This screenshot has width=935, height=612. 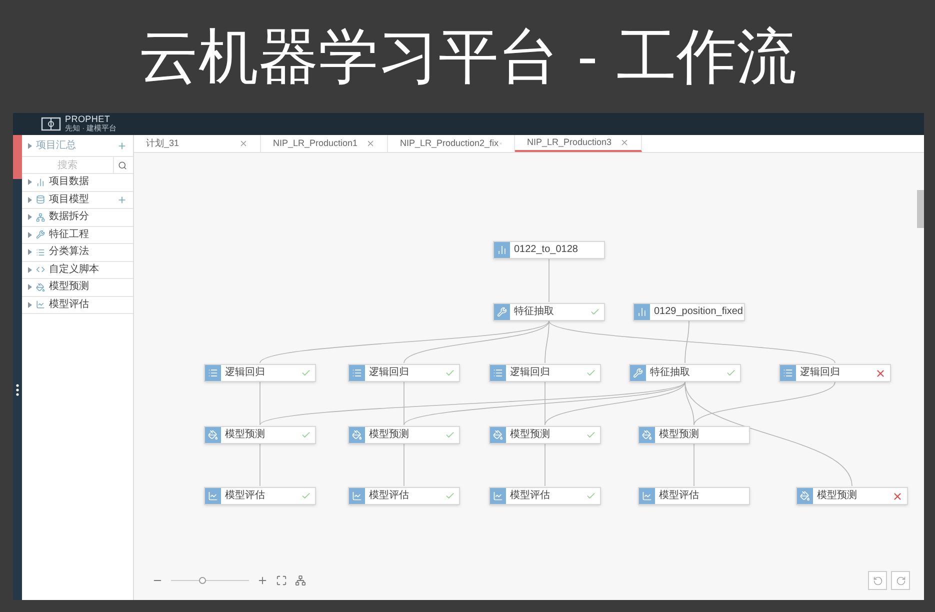 I want to click on search-field: 搜索, so click(x=68, y=165).